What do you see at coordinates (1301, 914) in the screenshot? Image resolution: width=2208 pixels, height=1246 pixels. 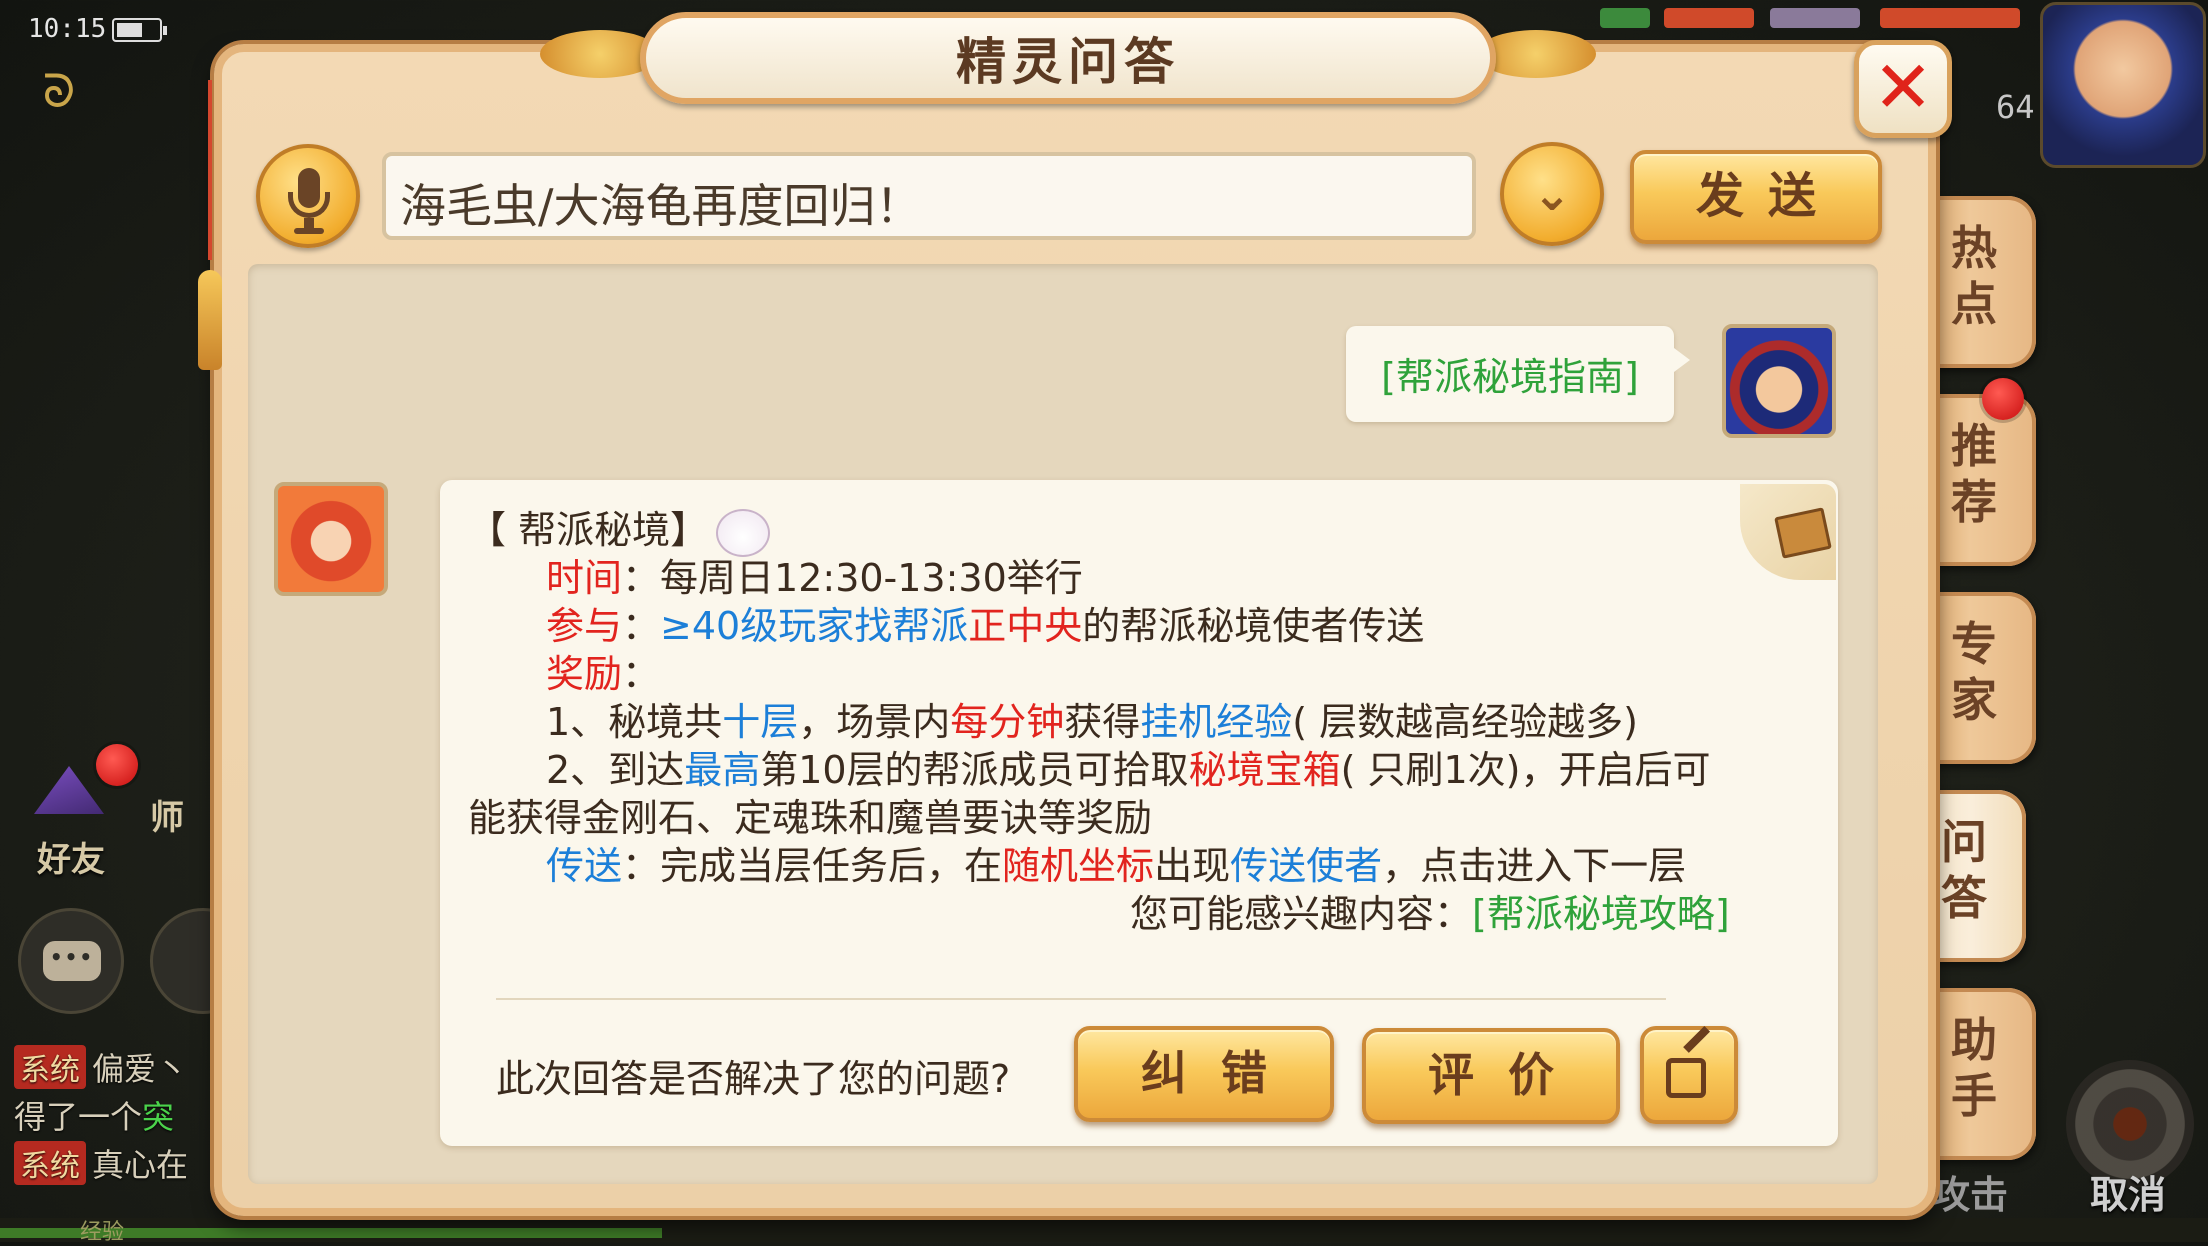 I see `interest-prefix: 您可能感兴趣内容：` at bounding box center [1301, 914].